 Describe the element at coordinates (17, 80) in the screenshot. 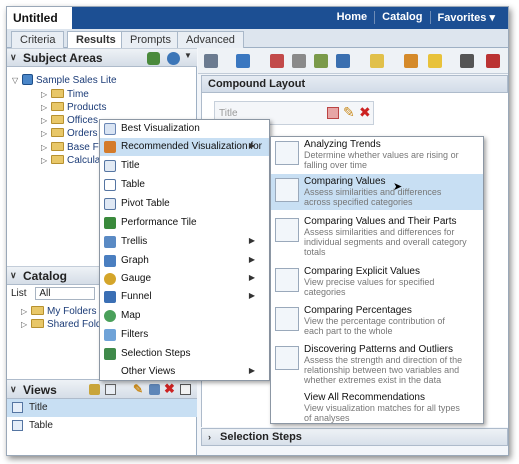

I see `expand-icon: ▽` at that location.